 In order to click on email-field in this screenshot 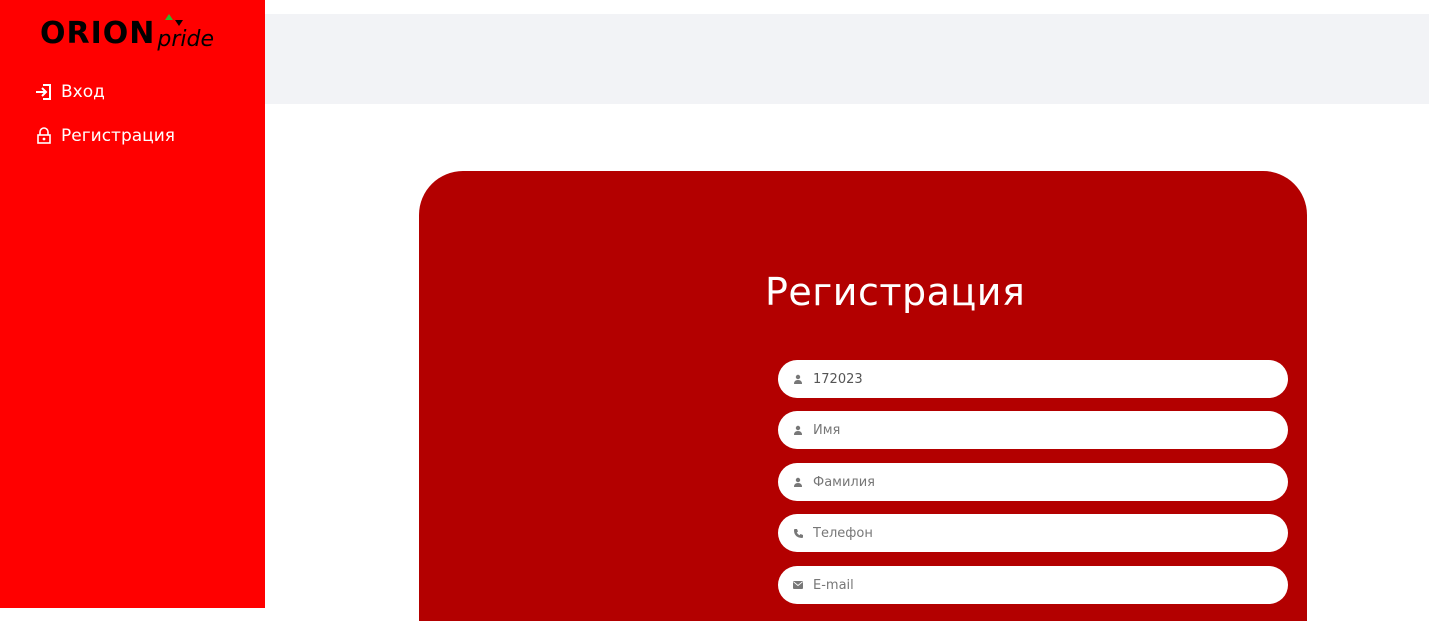, I will do `click(1033, 585)`.